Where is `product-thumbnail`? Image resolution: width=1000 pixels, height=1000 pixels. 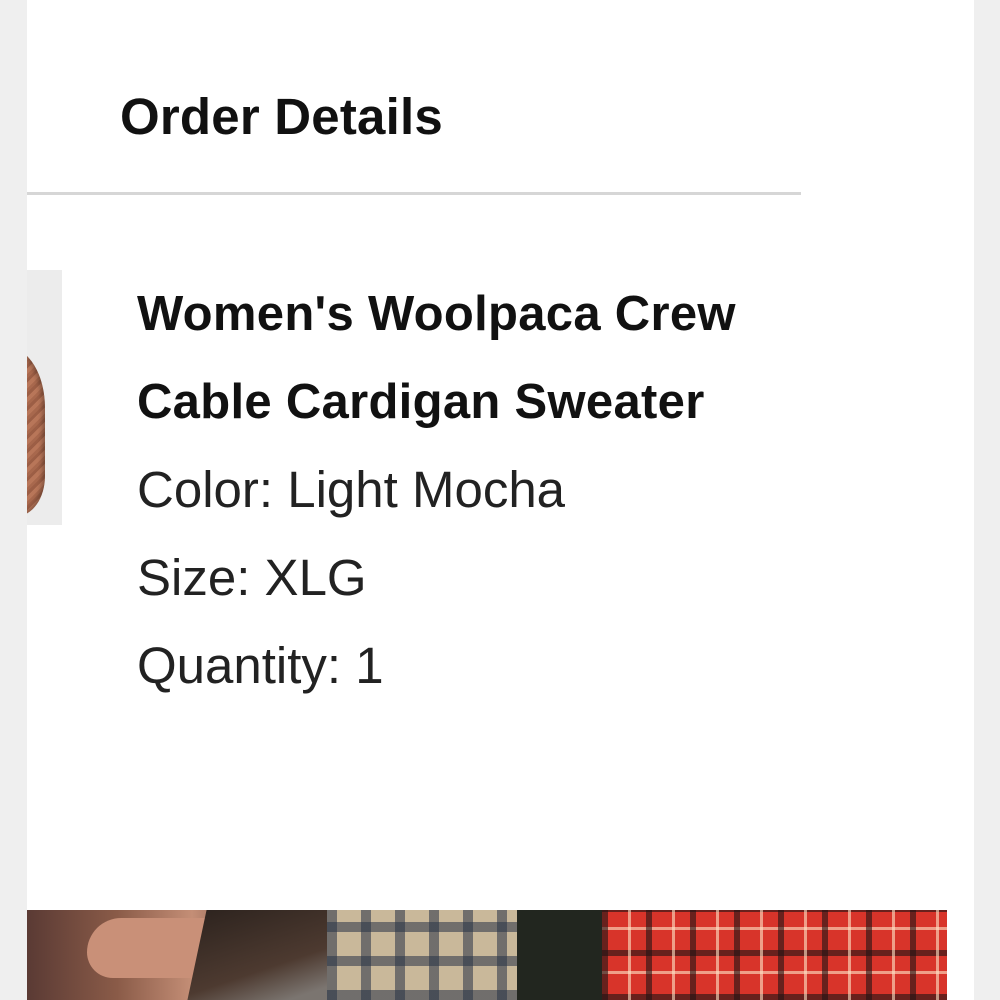 product-thumbnail is located at coordinates (44, 397).